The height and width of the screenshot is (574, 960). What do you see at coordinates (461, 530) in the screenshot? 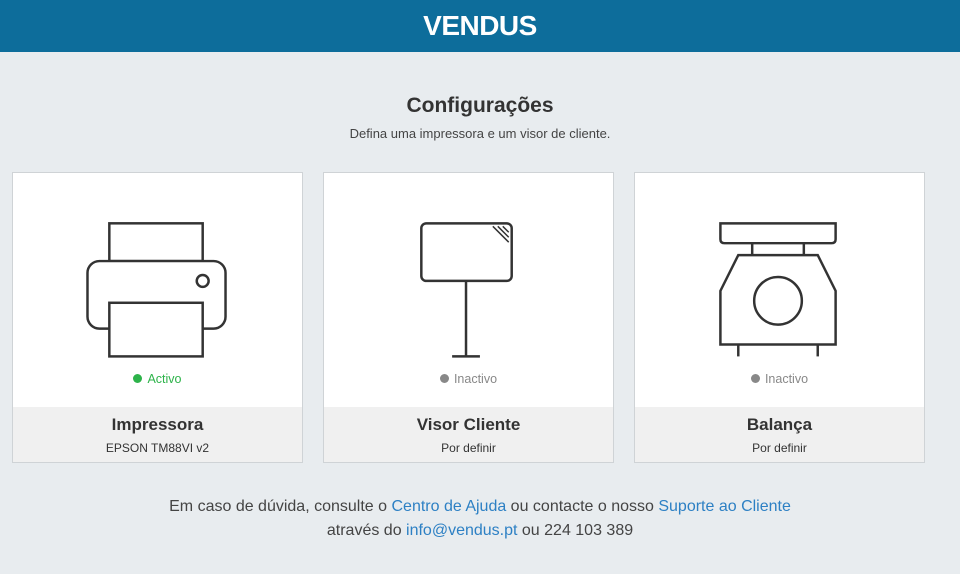
I see `support-email-link: info@vendus.pt` at bounding box center [461, 530].